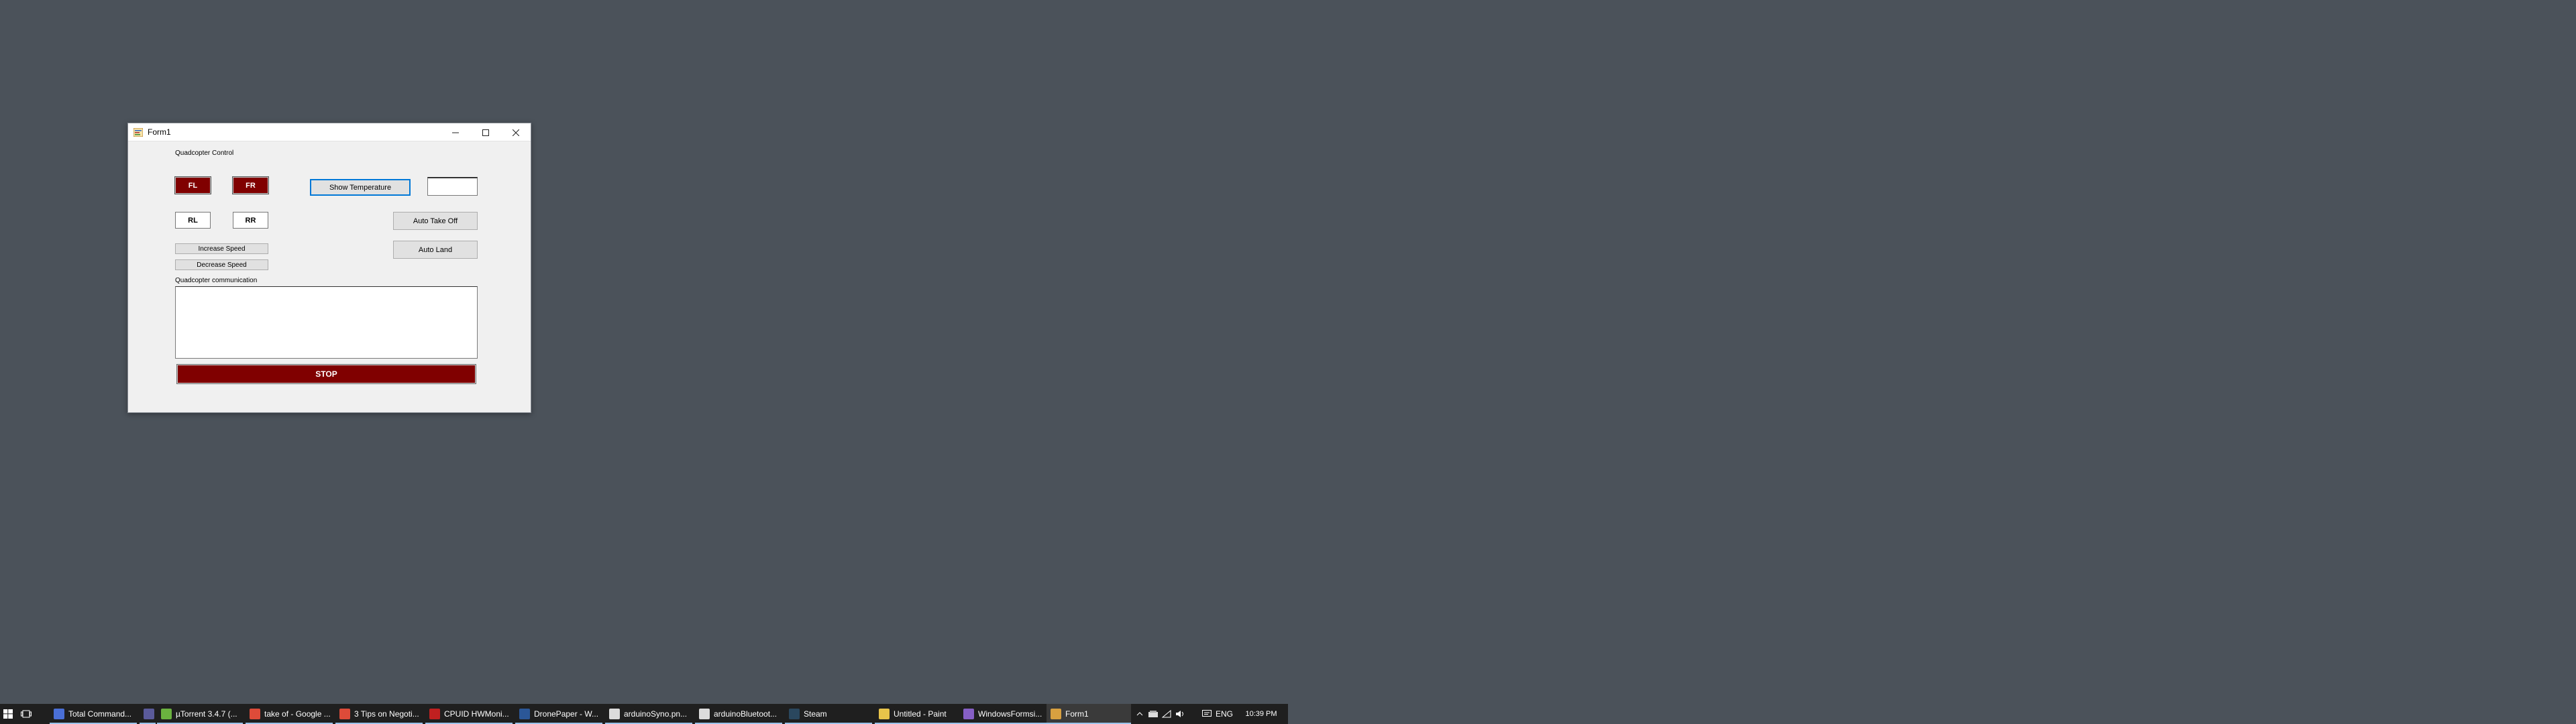 The height and width of the screenshot is (724, 2576). I want to click on decrease-speed-button: Decrease Speed, so click(221, 264).